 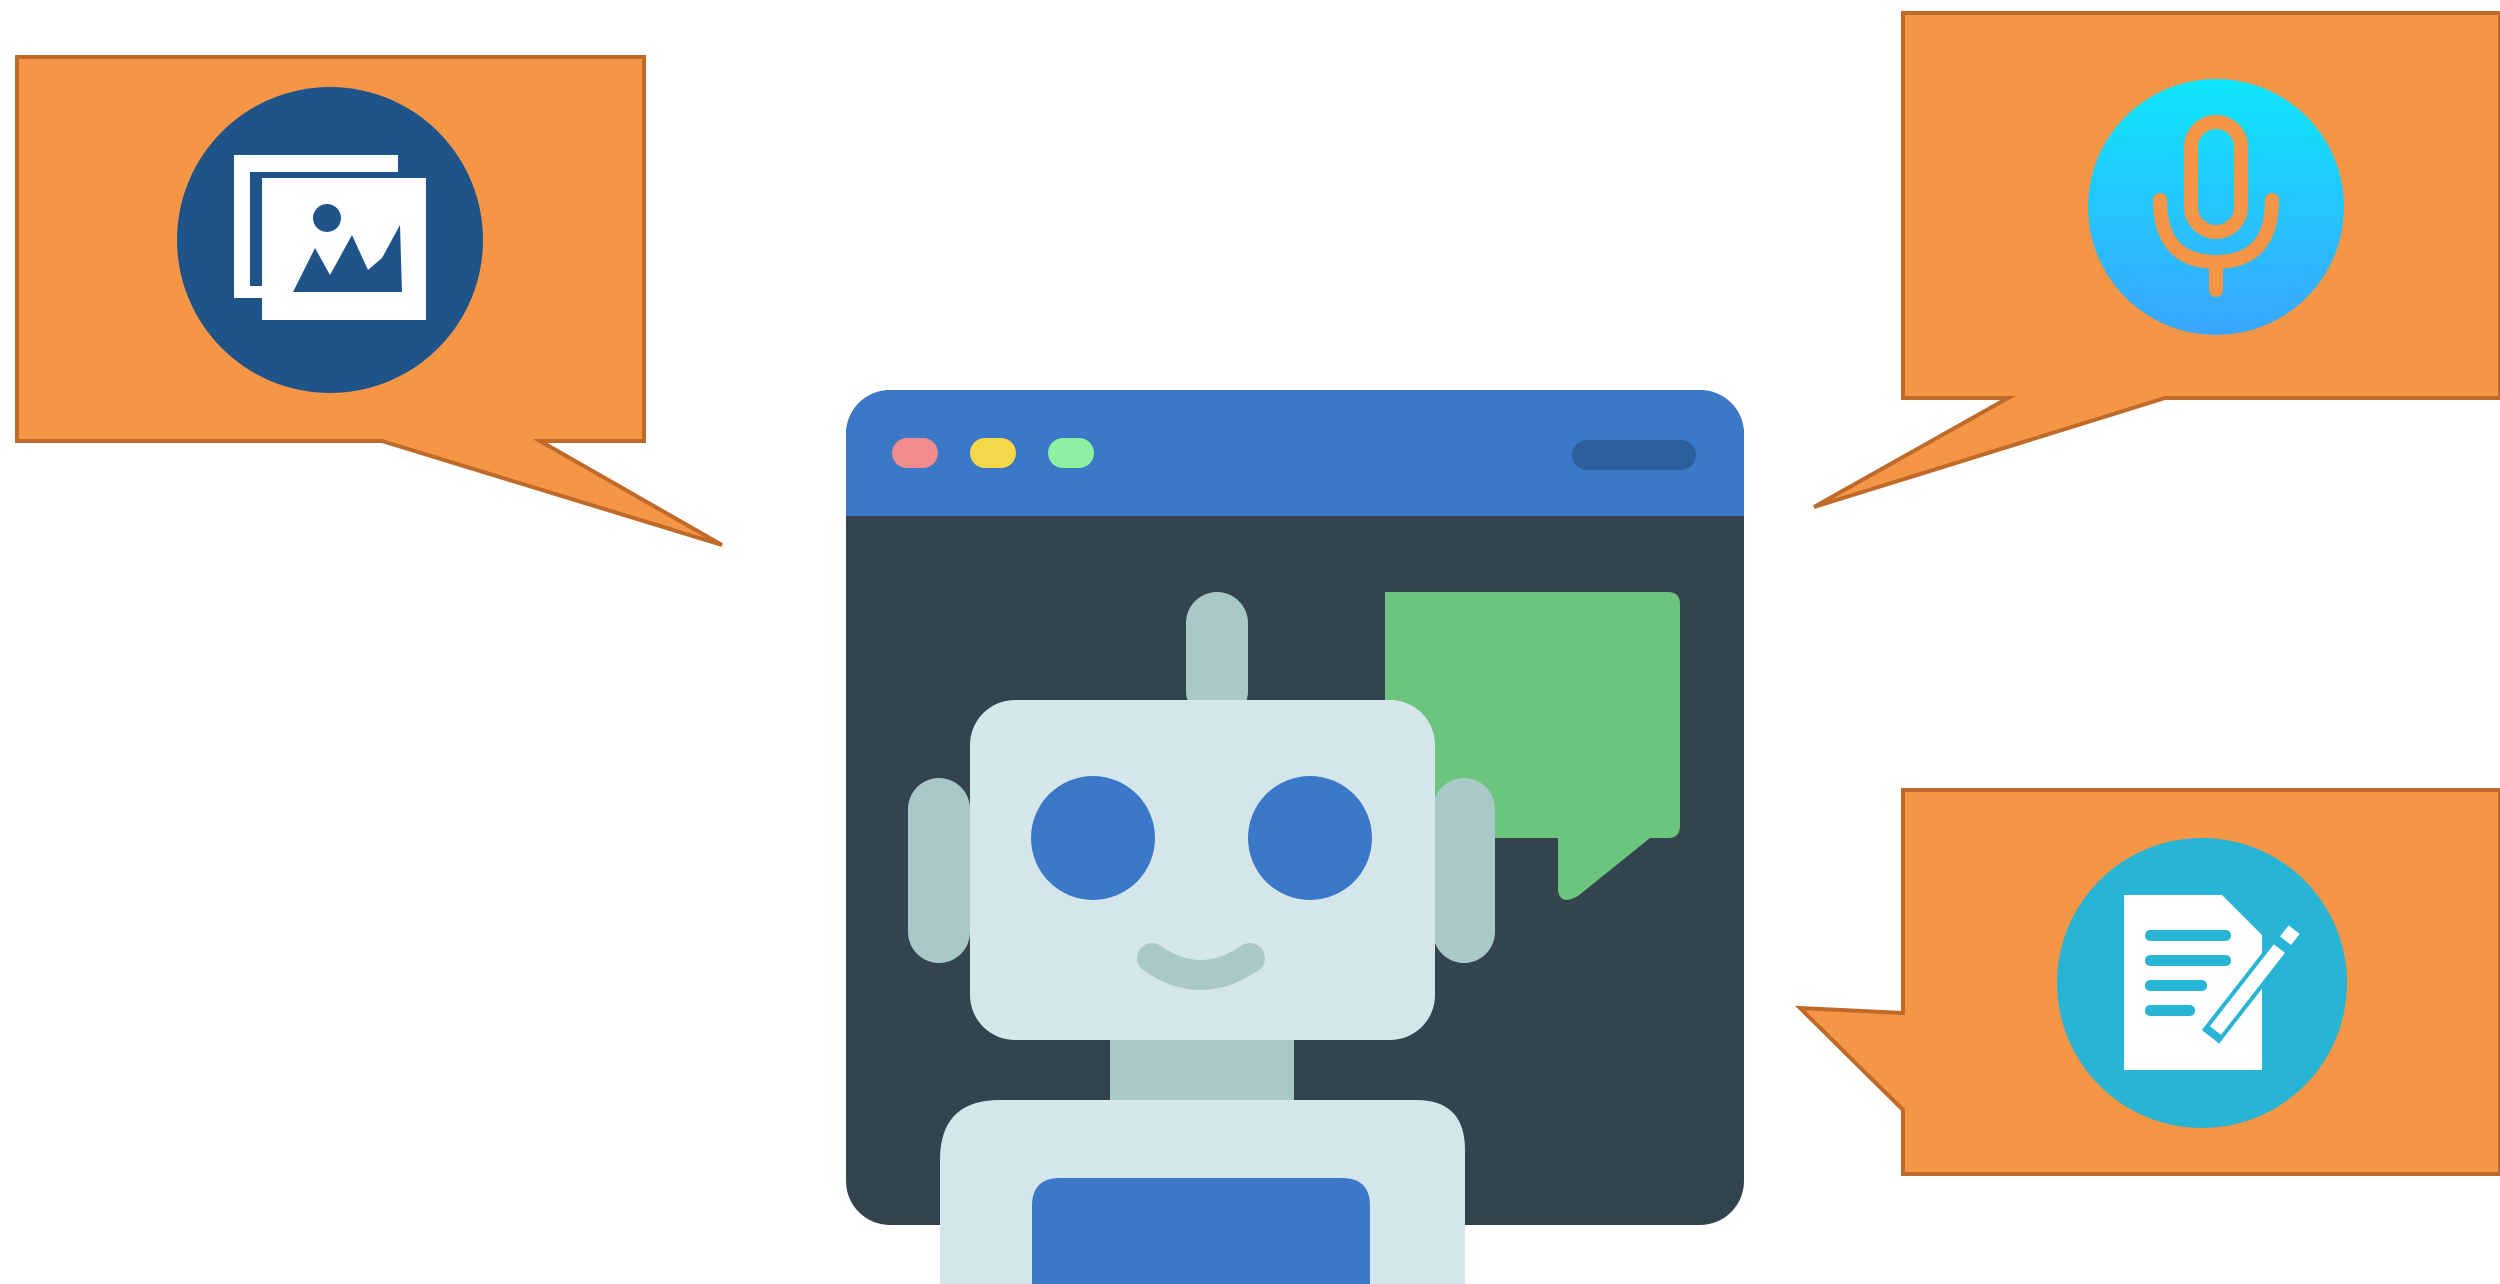 I want to click on window-dot-red, so click(x=915, y=453).